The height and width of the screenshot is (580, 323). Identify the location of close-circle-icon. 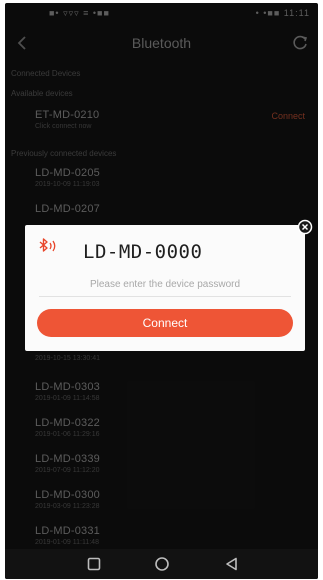
(305, 227).